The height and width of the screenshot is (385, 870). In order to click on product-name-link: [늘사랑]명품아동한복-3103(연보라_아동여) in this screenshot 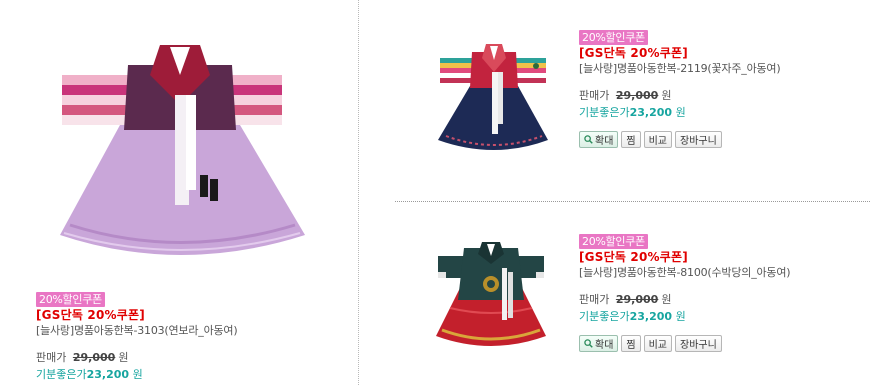, I will do `click(186, 331)`.